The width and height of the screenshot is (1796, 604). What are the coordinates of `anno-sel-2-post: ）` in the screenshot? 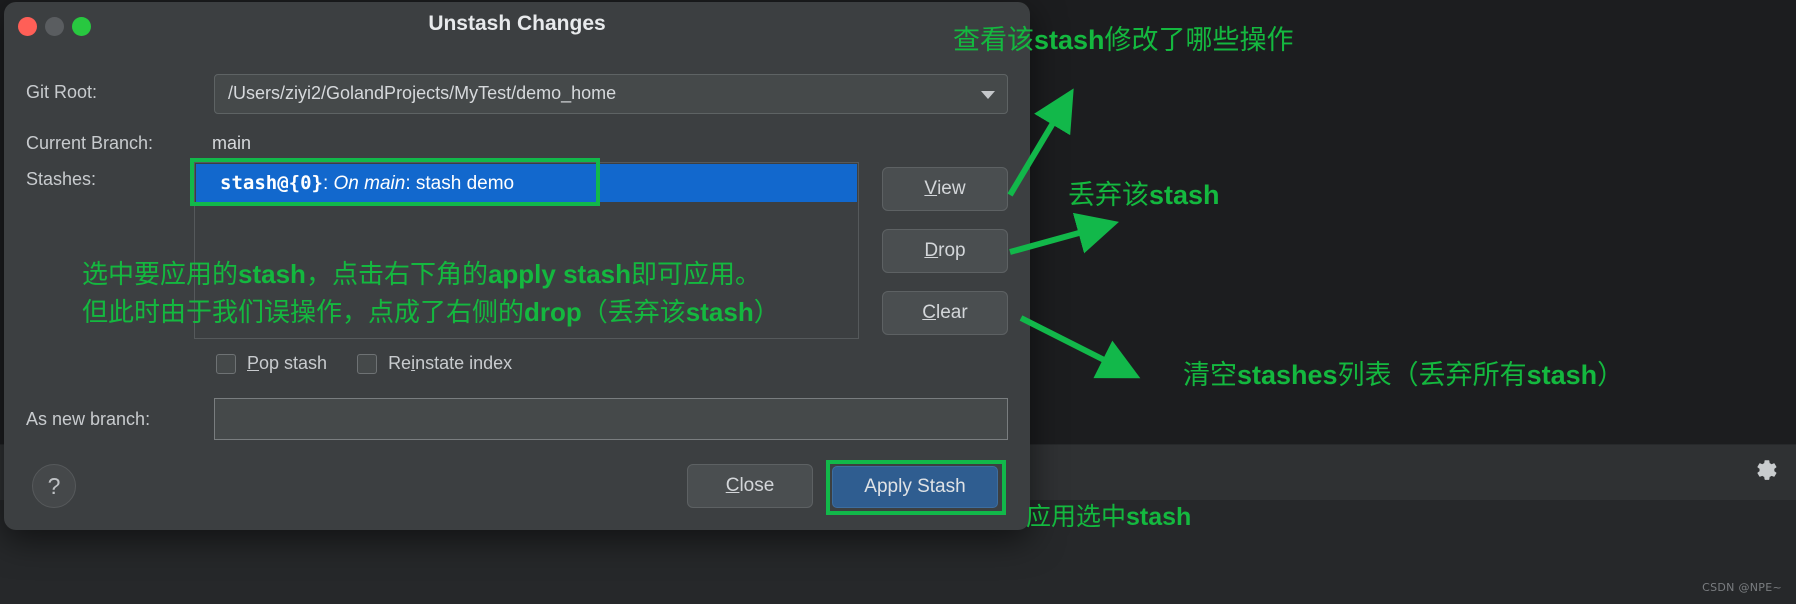 It's located at (766, 312).